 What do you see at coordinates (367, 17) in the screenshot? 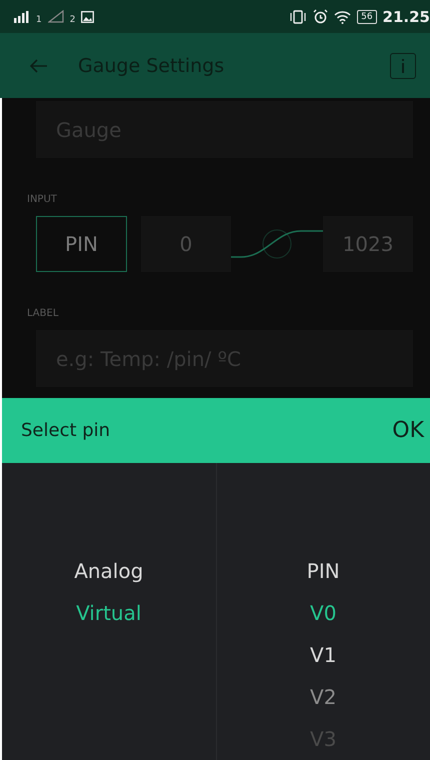
I see `battery-level: 56` at bounding box center [367, 17].